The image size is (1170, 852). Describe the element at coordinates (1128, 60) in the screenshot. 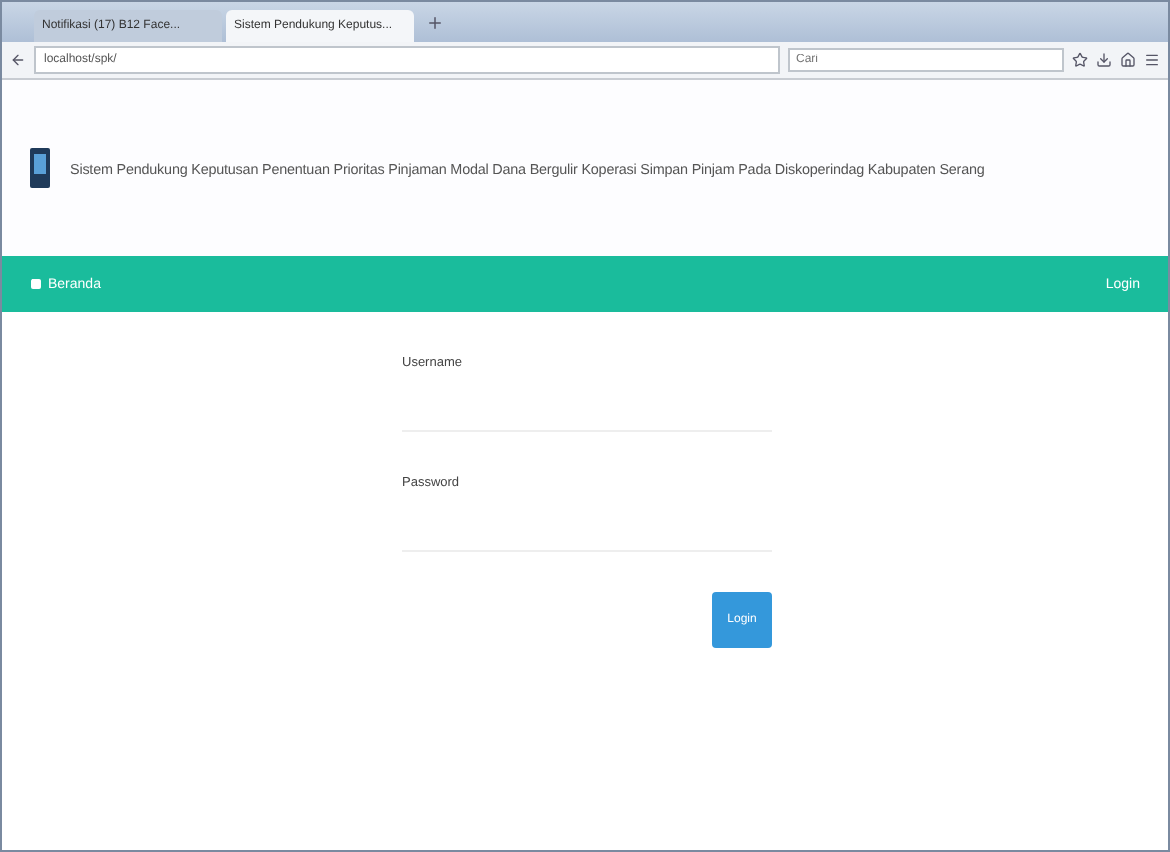

I see `home-icon` at that location.